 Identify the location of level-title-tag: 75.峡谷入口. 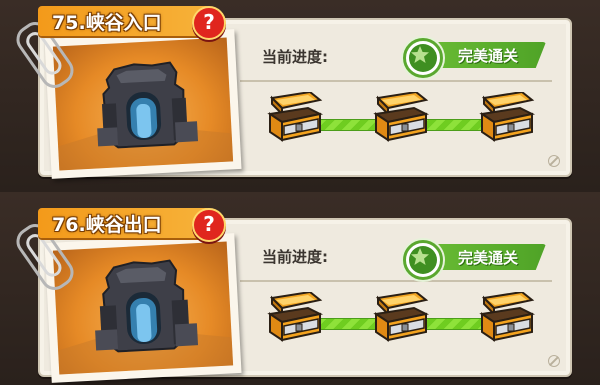
(128, 21).